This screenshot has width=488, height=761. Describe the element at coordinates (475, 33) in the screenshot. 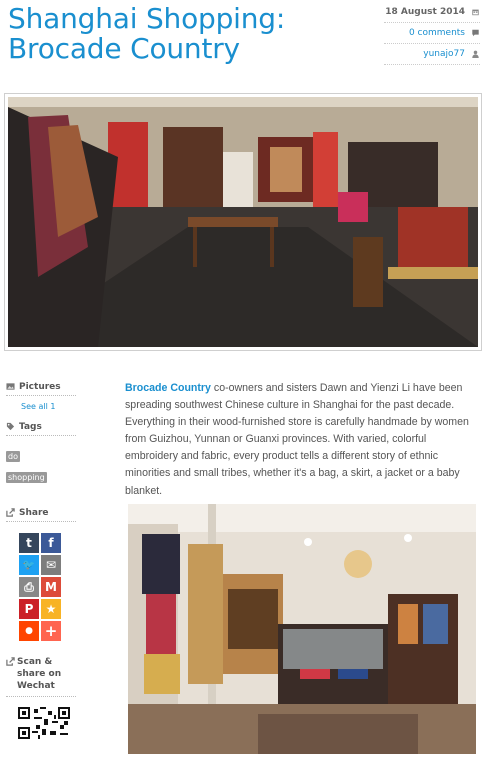

I see `comment-icon` at that location.